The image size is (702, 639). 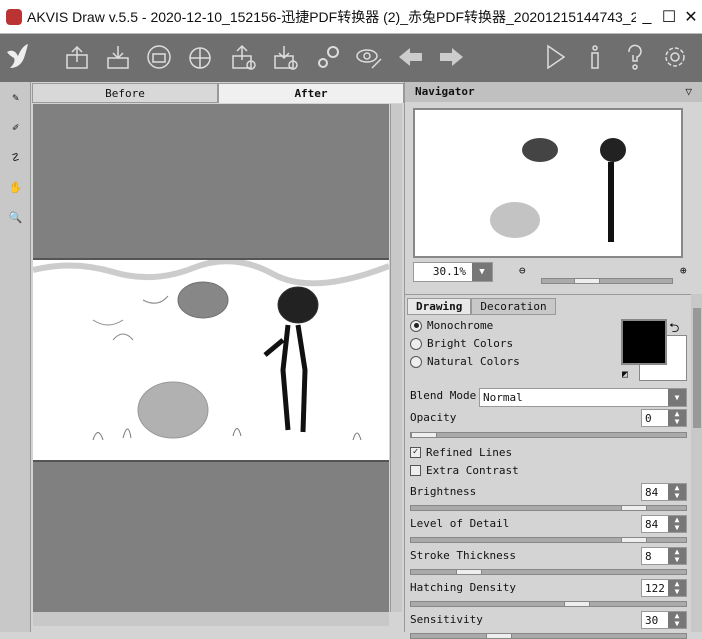 What do you see at coordinates (548, 540) in the screenshot?
I see `level-of-detail-slider` at bounding box center [548, 540].